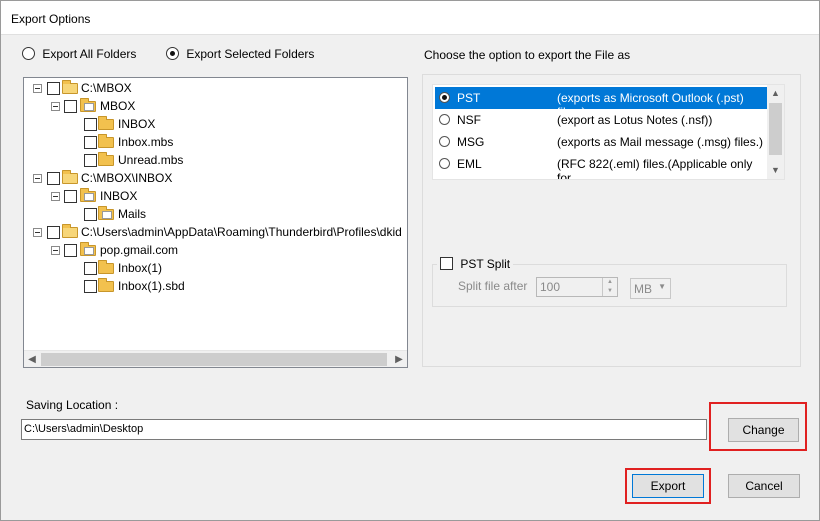  I want to click on tree-item-label: C:\MBOX\INBOX, so click(127, 178).